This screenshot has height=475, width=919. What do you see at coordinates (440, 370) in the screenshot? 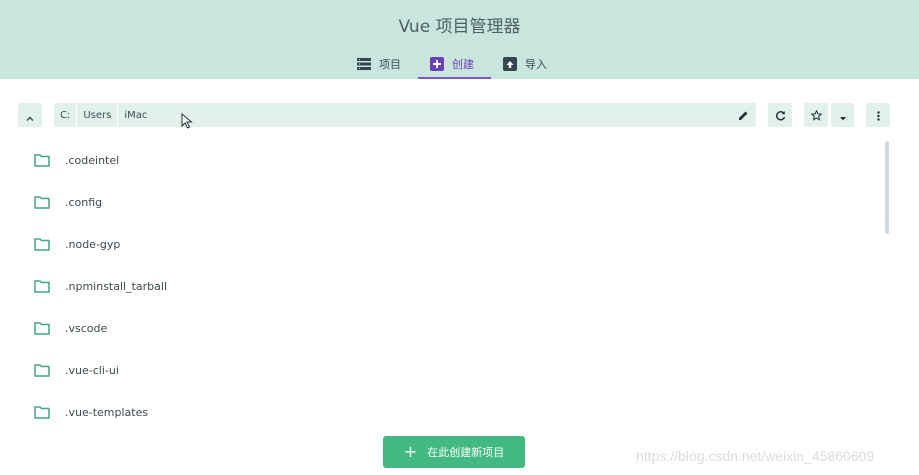
I see `folder-item: .vue-cli-ui` at bounding box center [440, 370].